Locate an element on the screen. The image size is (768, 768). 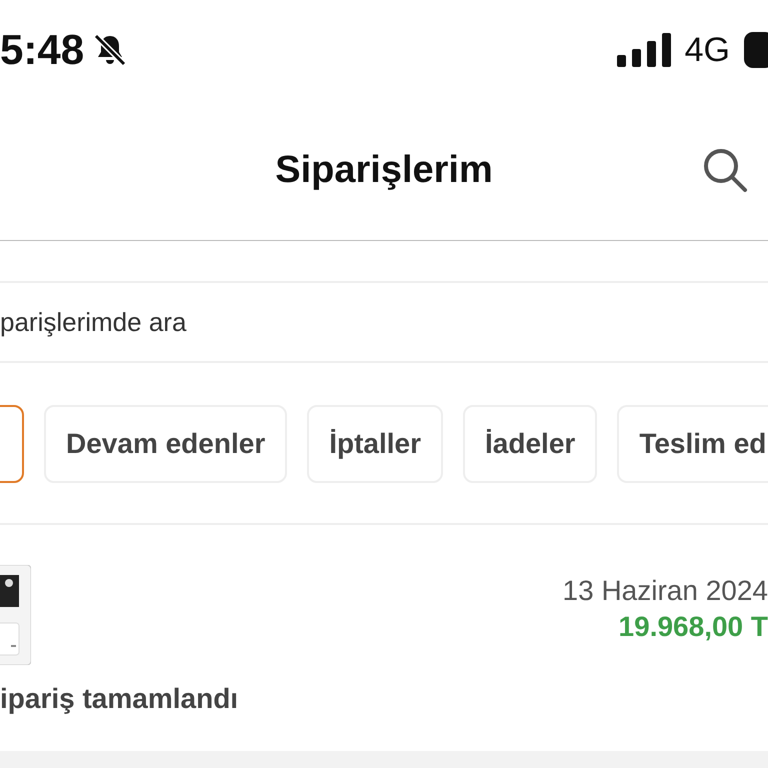
network-type: 4G is located at coordinates (707, 50).